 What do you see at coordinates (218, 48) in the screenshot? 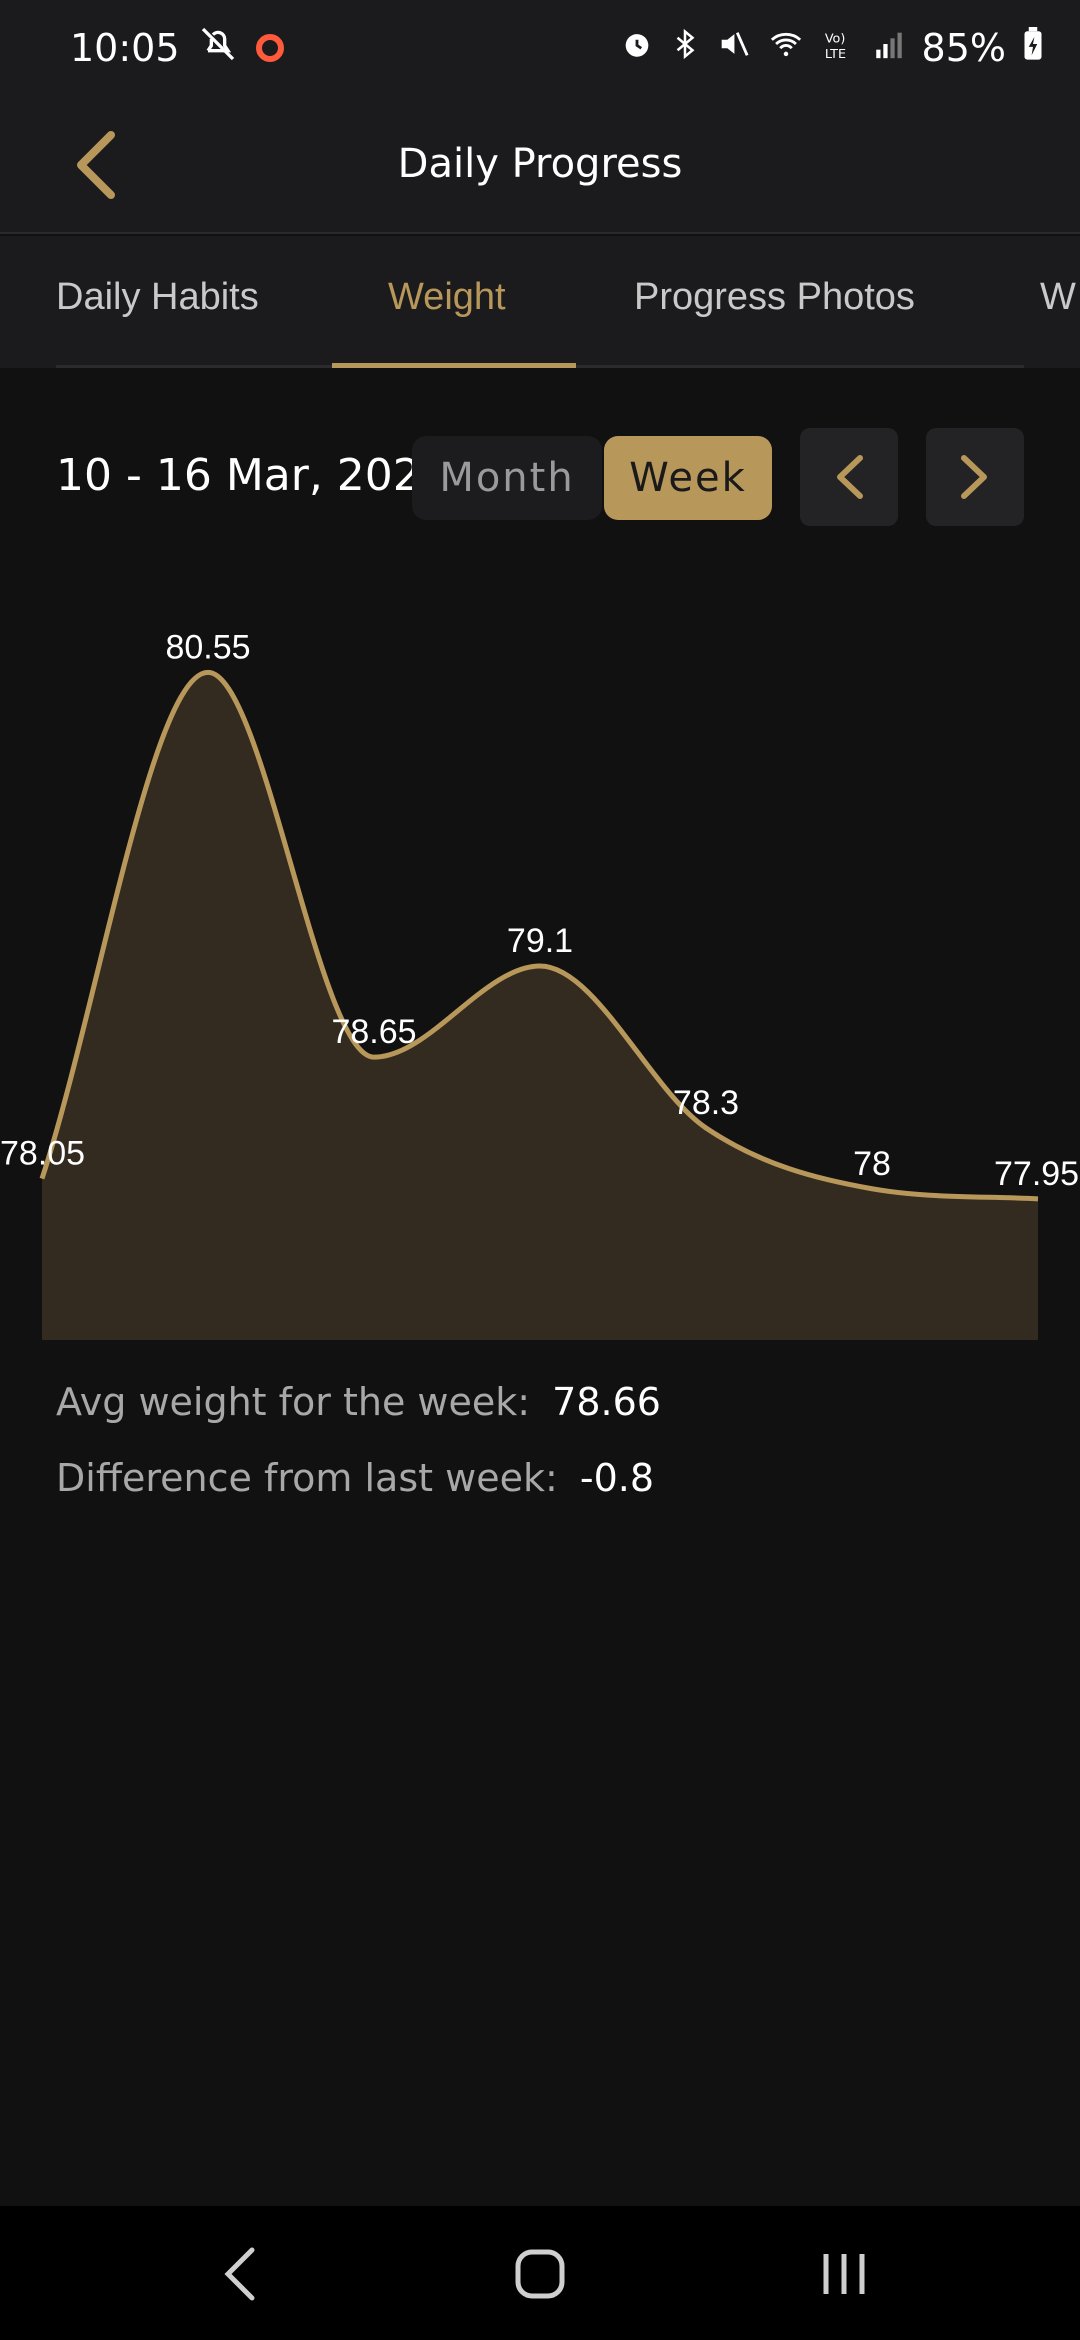
I see `notifications-off-icon` at bounding box center [218, 48].